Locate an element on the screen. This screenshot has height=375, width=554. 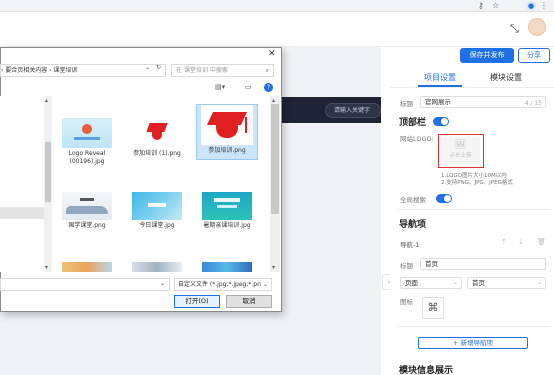
global-search-toggle is located at coordinates (444, 198).